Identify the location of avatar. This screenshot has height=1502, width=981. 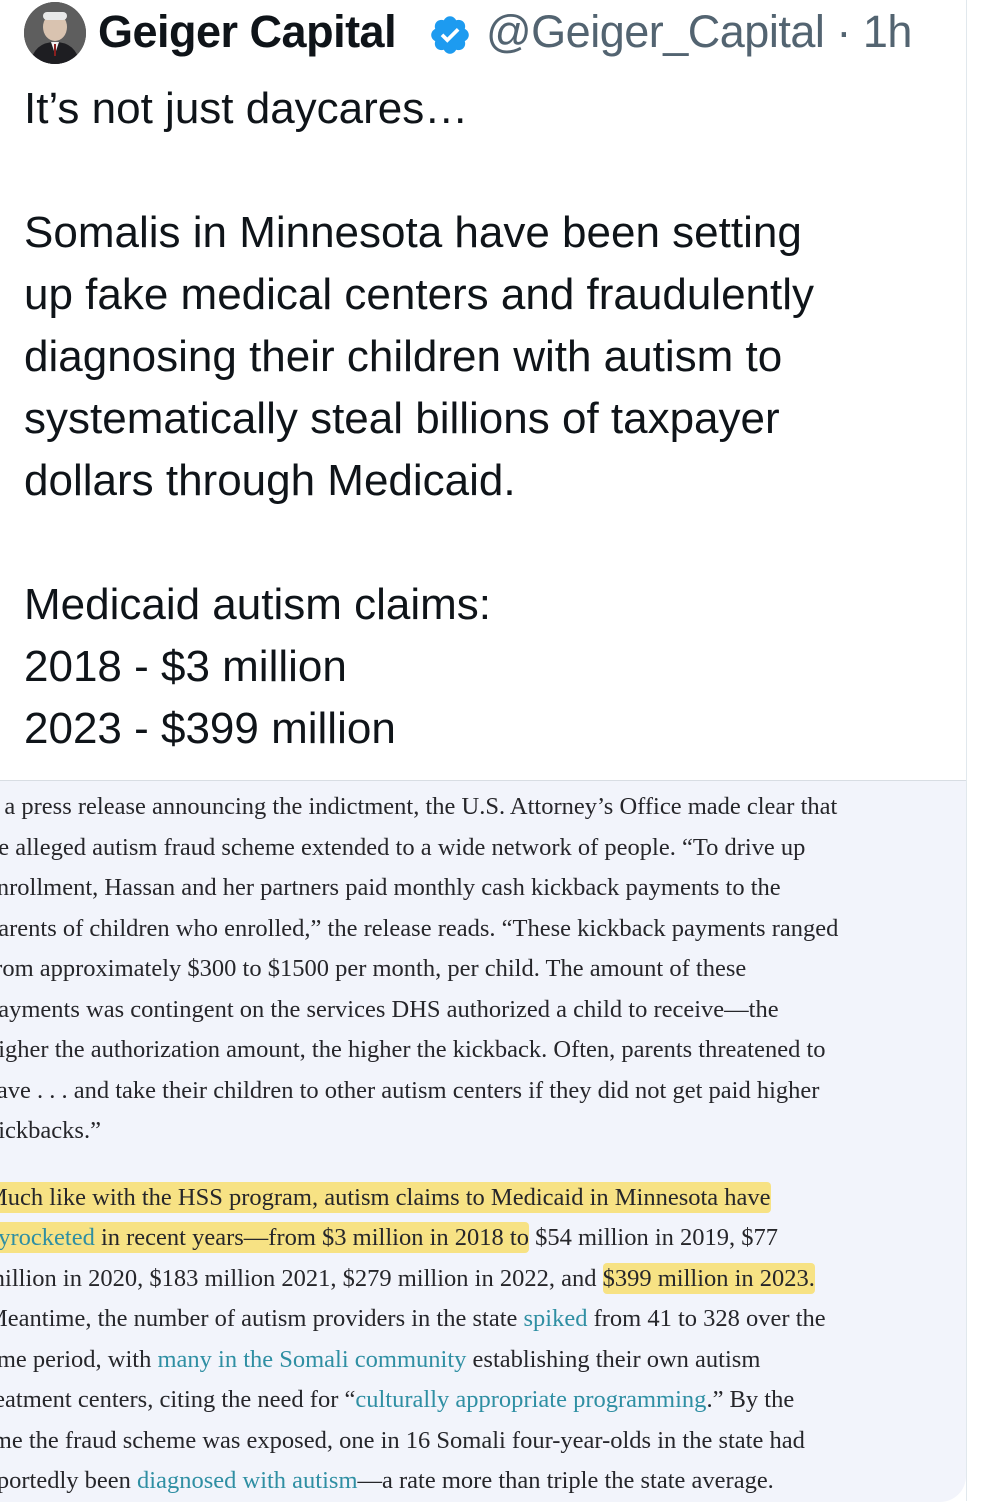
(55, 33).